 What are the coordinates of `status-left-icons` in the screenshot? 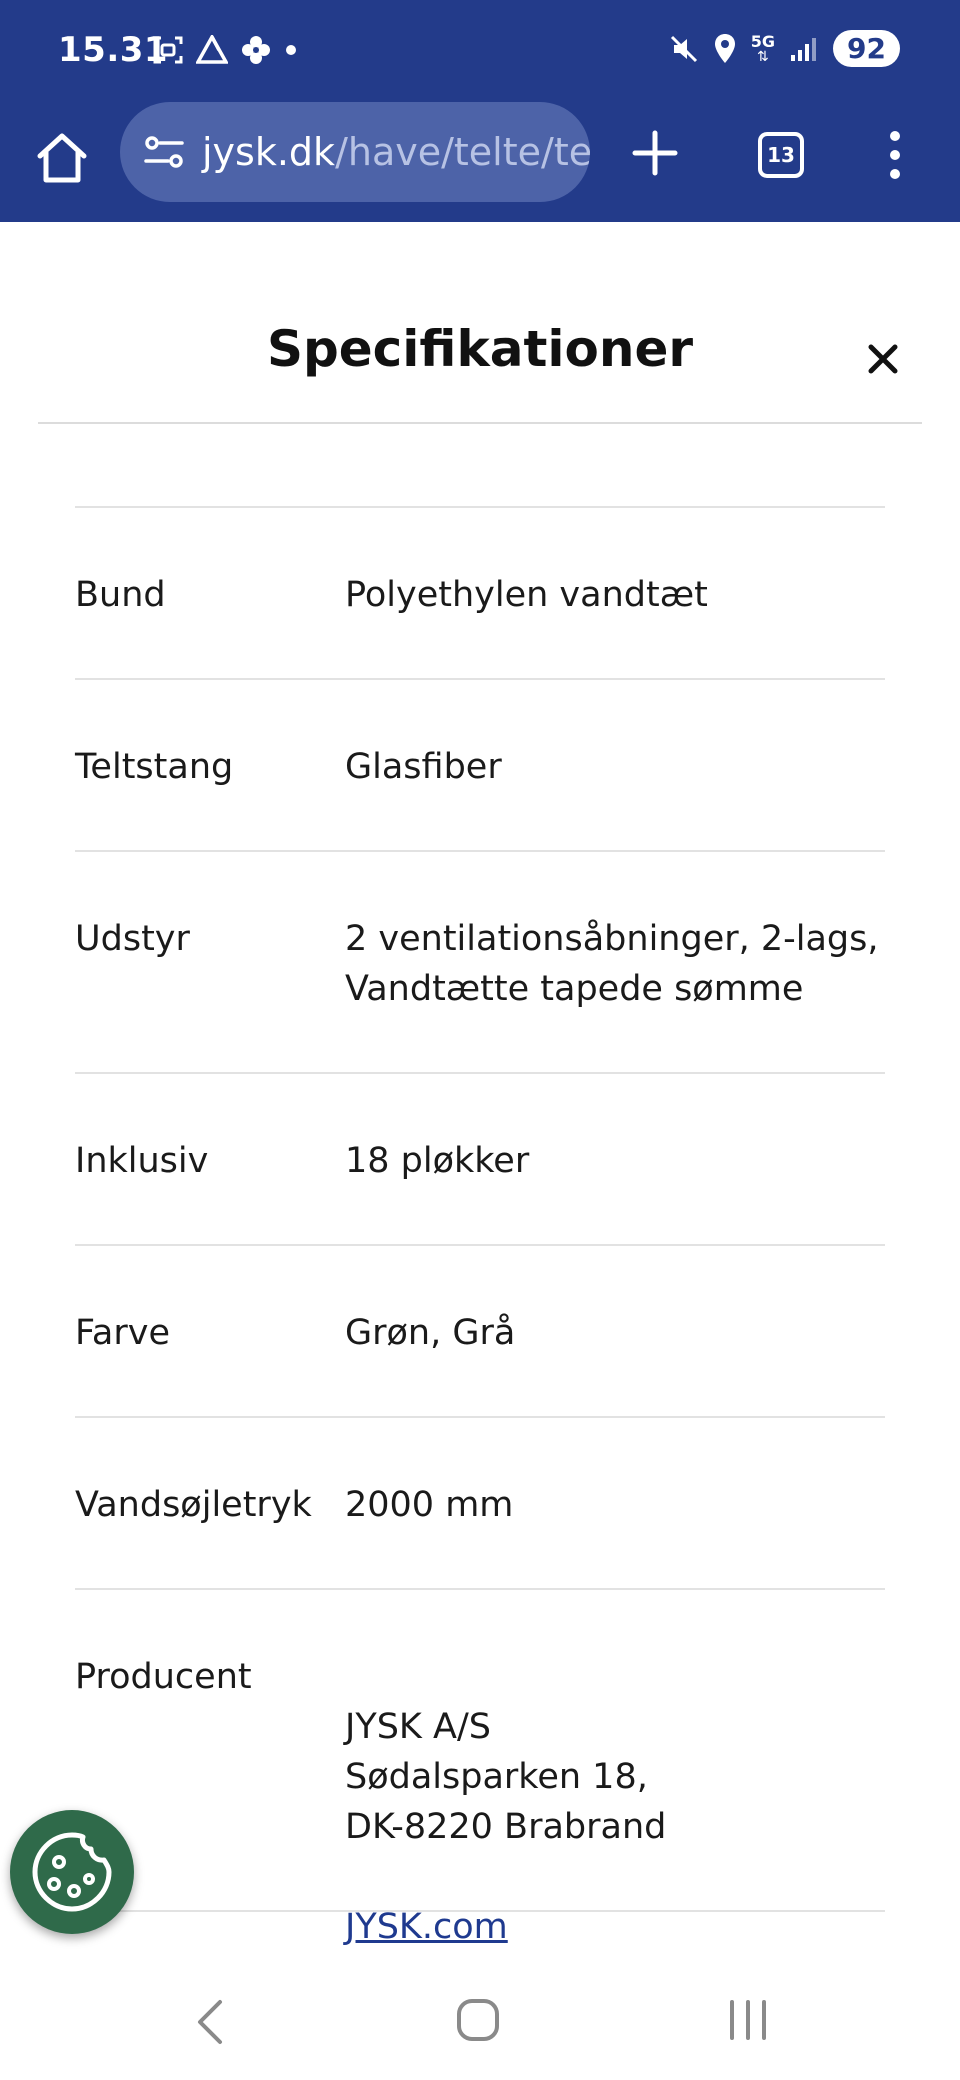 It's located at (225, 50).